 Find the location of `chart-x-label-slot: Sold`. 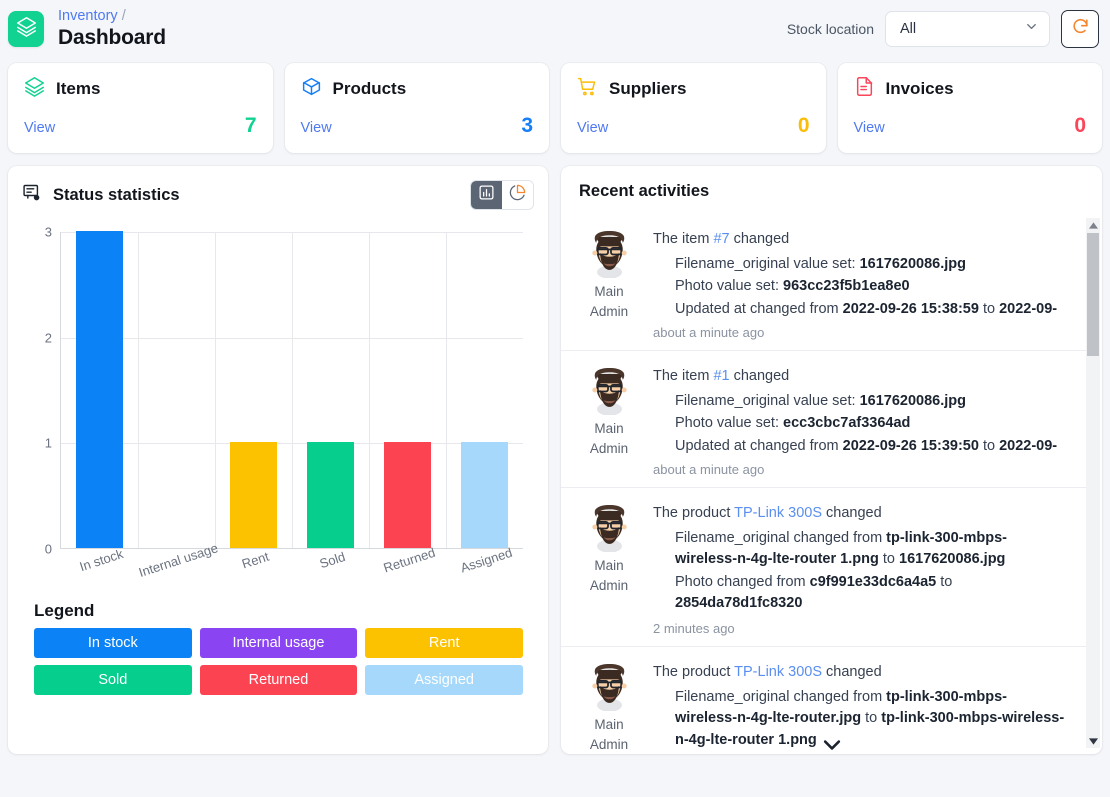

chart-x-label-slot: Sold is located at coordinates (330, 573).